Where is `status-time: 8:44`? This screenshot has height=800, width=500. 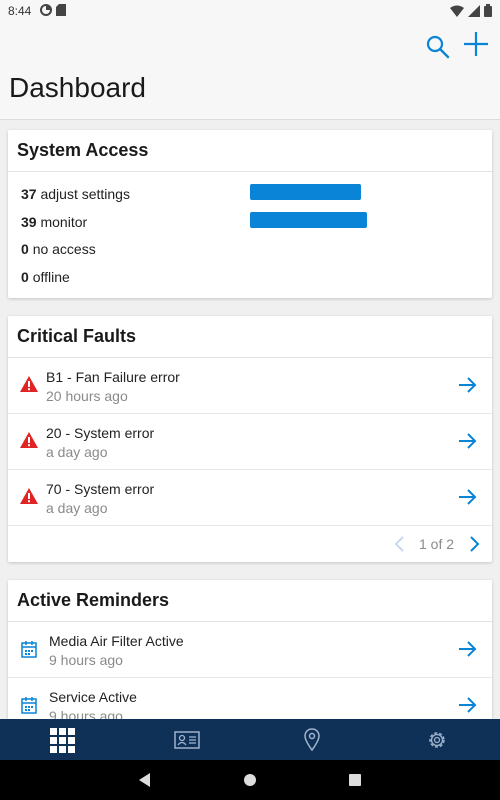 status-time: 8:44 is located at coordinates (20, 11).